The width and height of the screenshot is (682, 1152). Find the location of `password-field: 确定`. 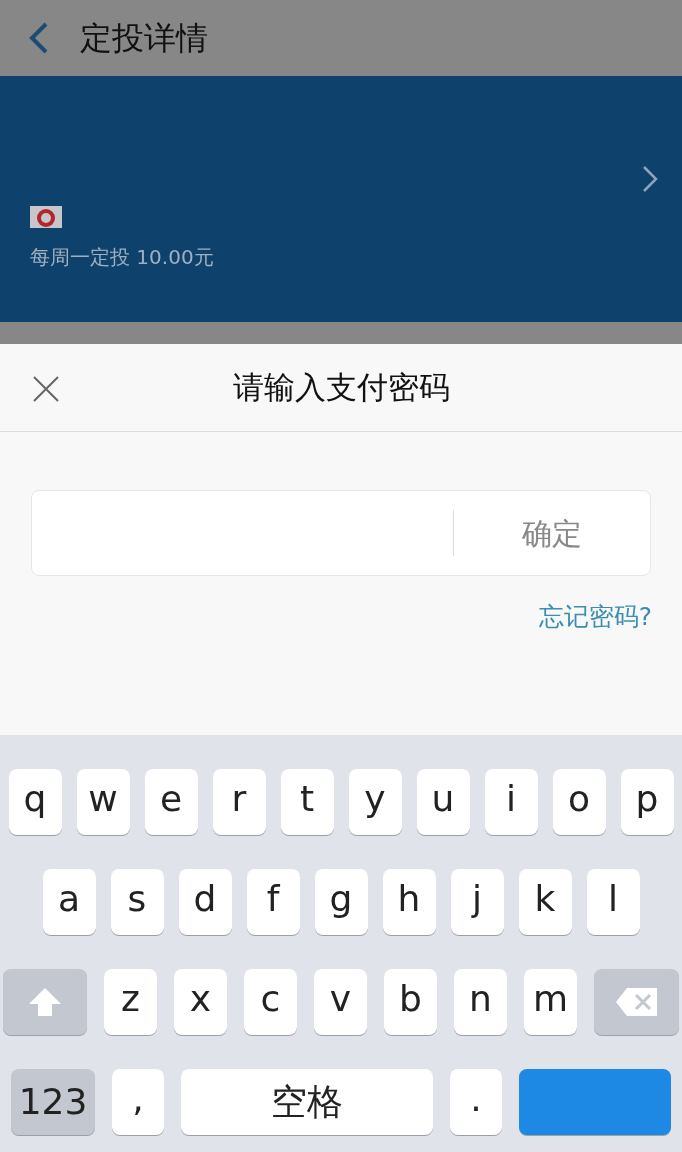

password-field: 确定 is located at coordinates (341, 533).